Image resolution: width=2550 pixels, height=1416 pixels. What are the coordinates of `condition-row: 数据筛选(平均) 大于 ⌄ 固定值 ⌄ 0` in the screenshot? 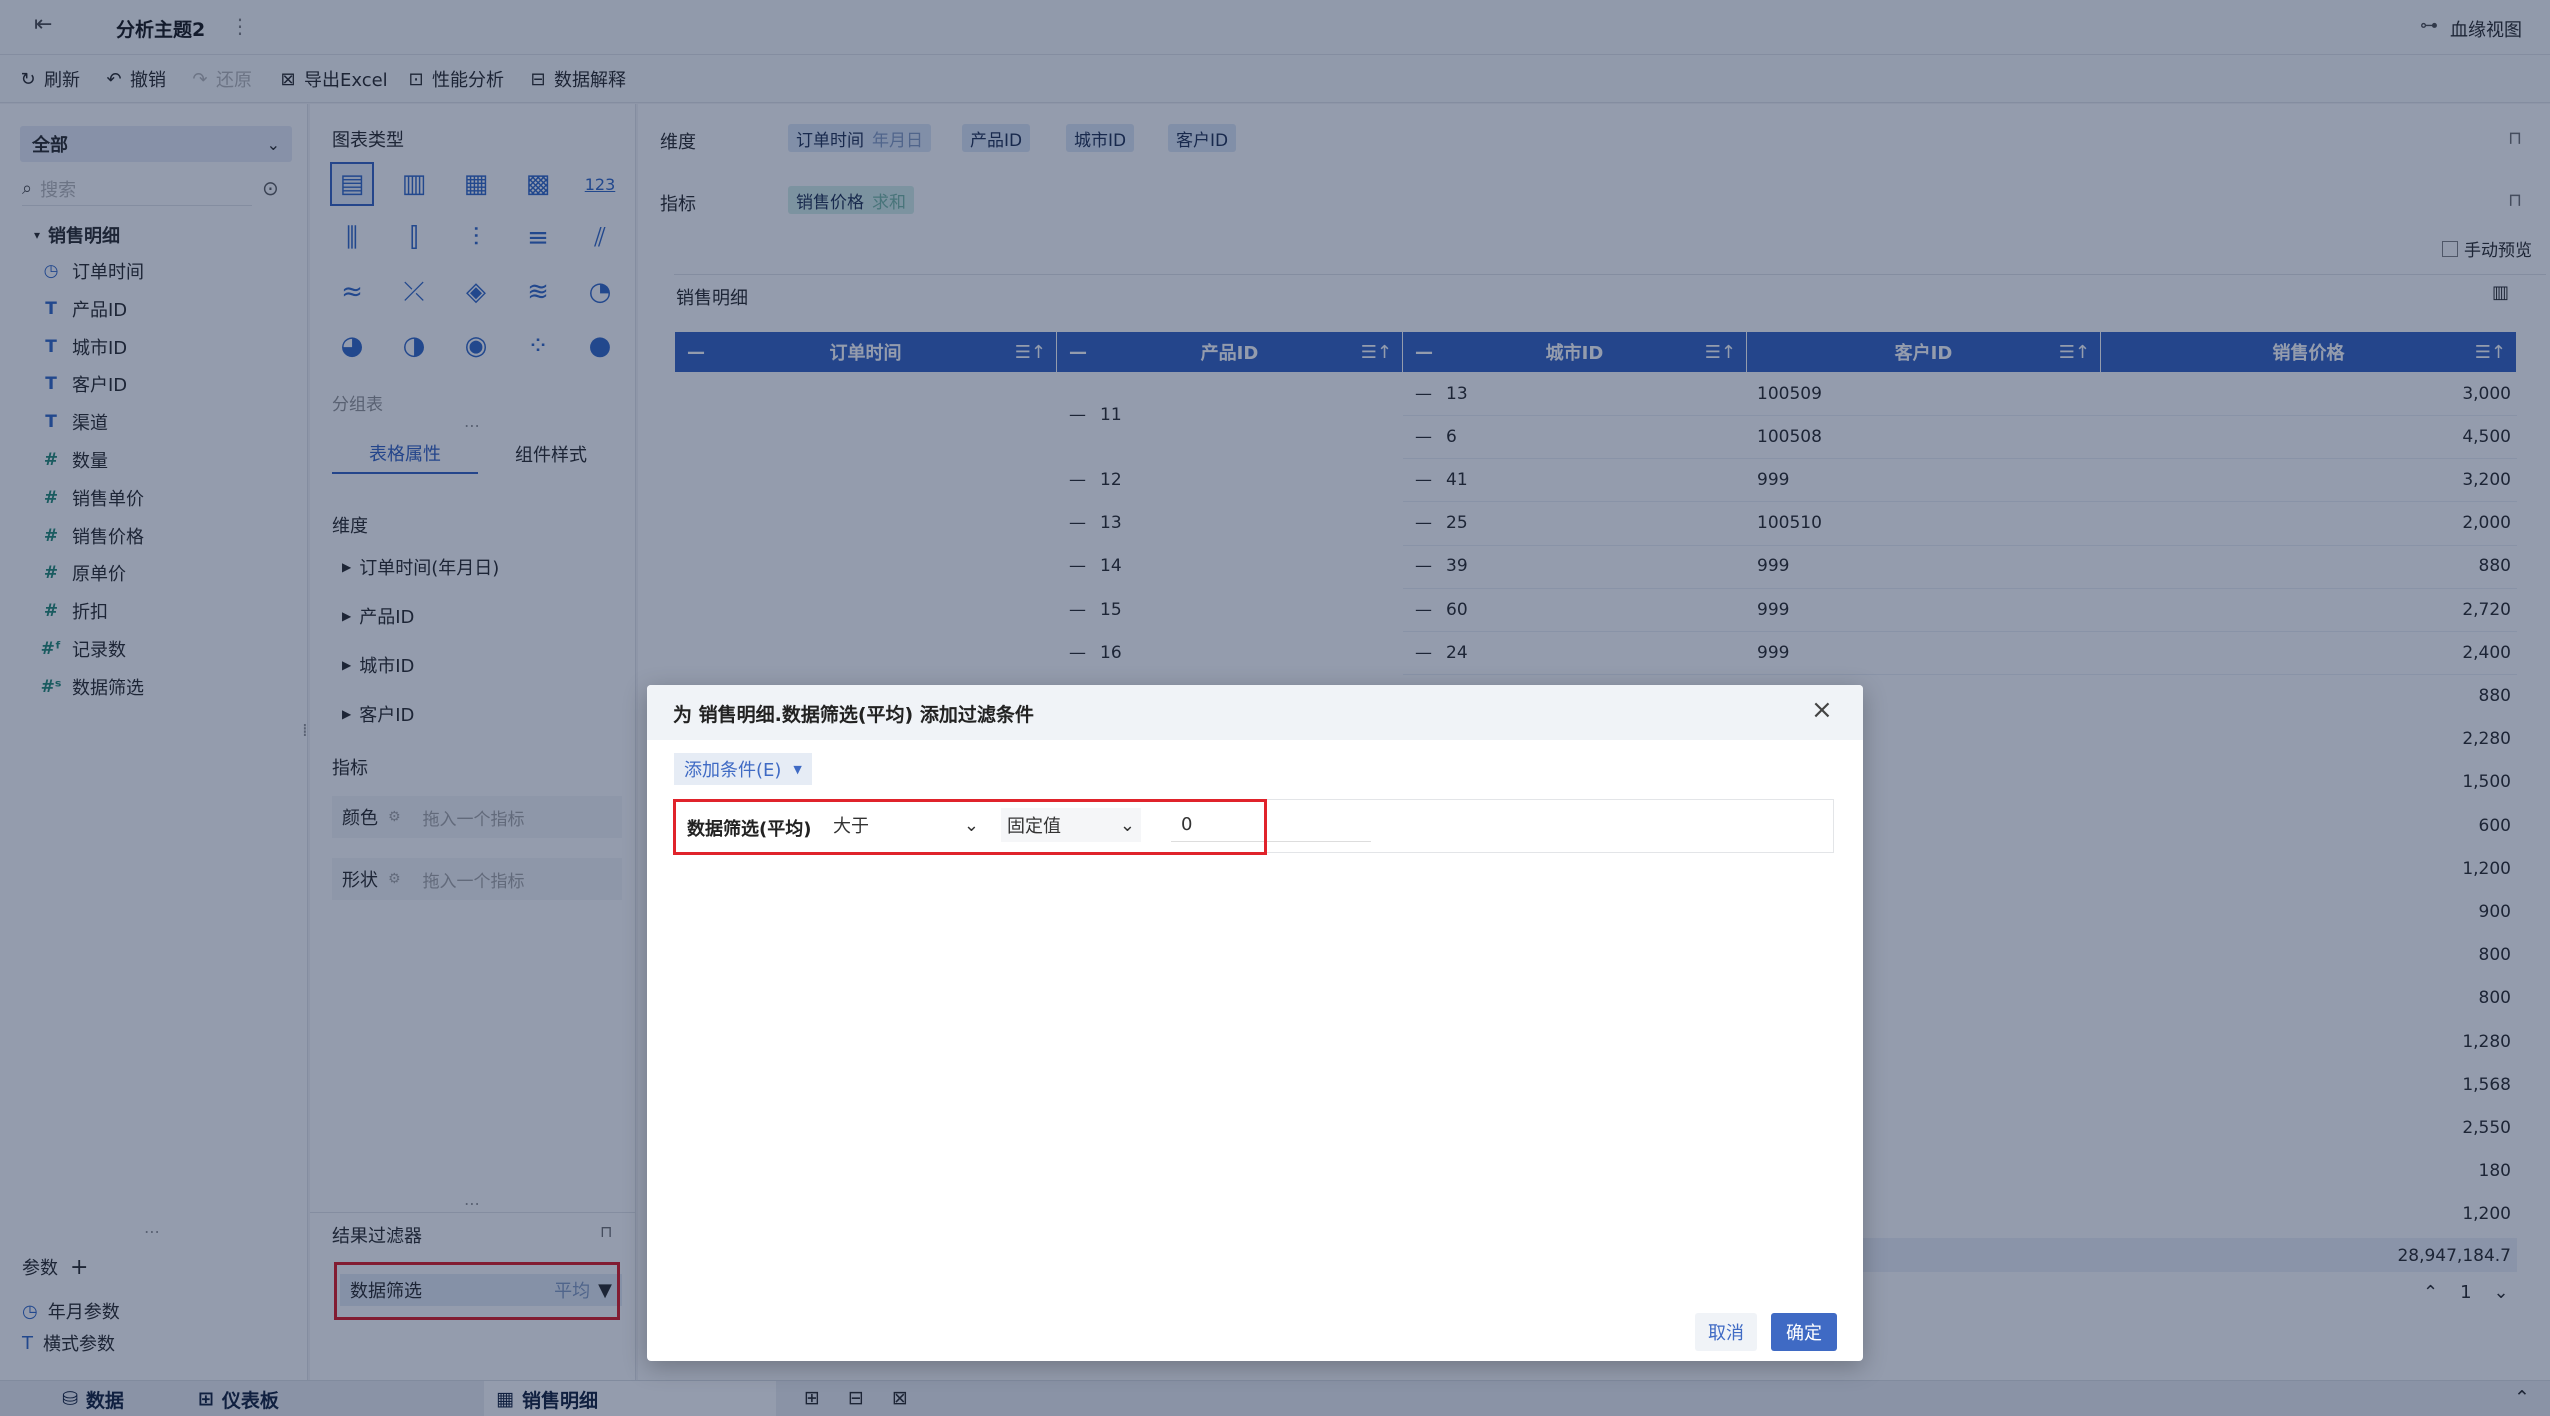 It's located at (1254, 826).